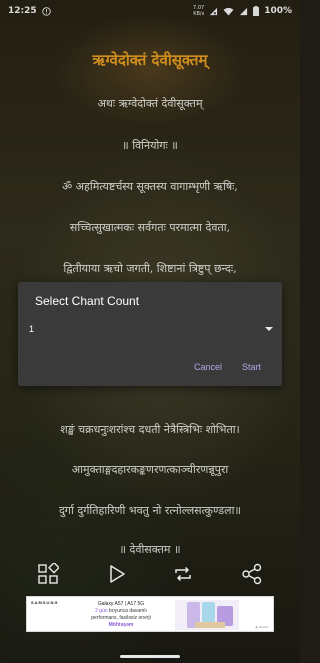 The height and width of the screenshot is (663, 320). Describe the element at coordinates (151, 331) in the screenshot. I see `chant-count-select: 1` at that location.